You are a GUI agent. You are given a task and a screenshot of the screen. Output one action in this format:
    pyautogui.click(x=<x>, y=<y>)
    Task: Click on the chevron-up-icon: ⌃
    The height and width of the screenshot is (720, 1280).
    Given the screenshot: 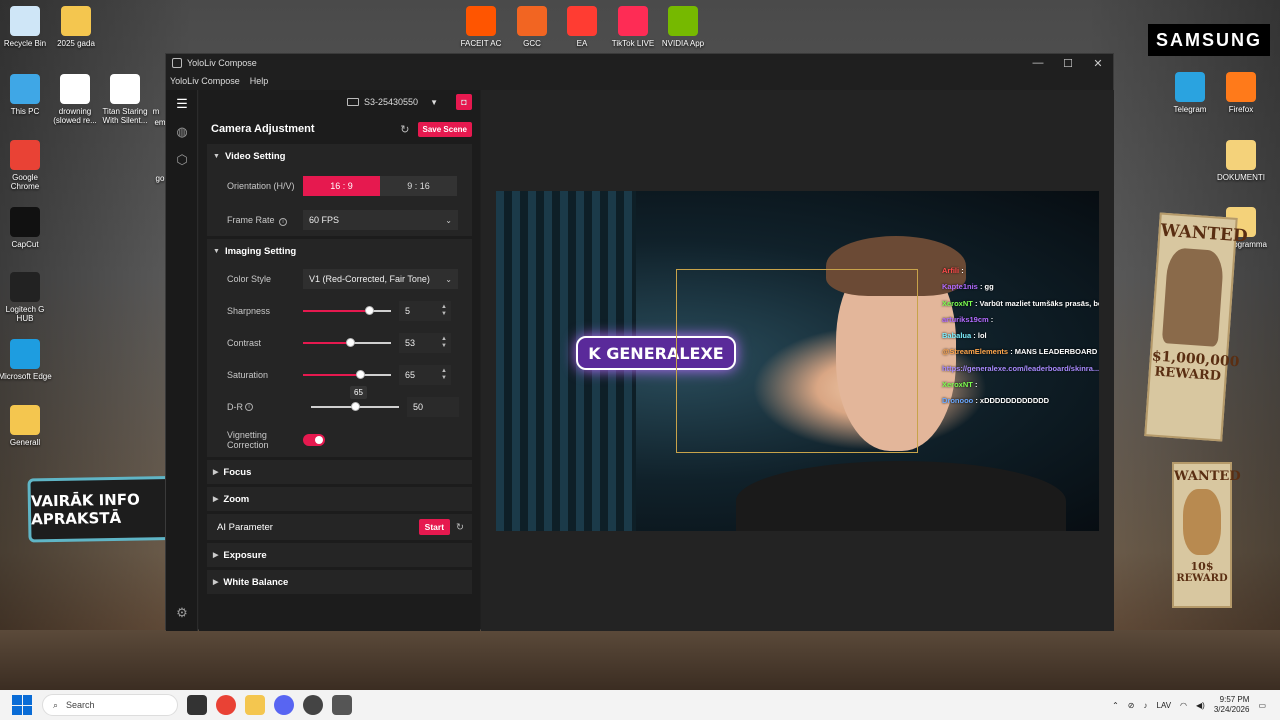 What is the action you would take?
    pyautogui.click(x=1115, y=705)
    